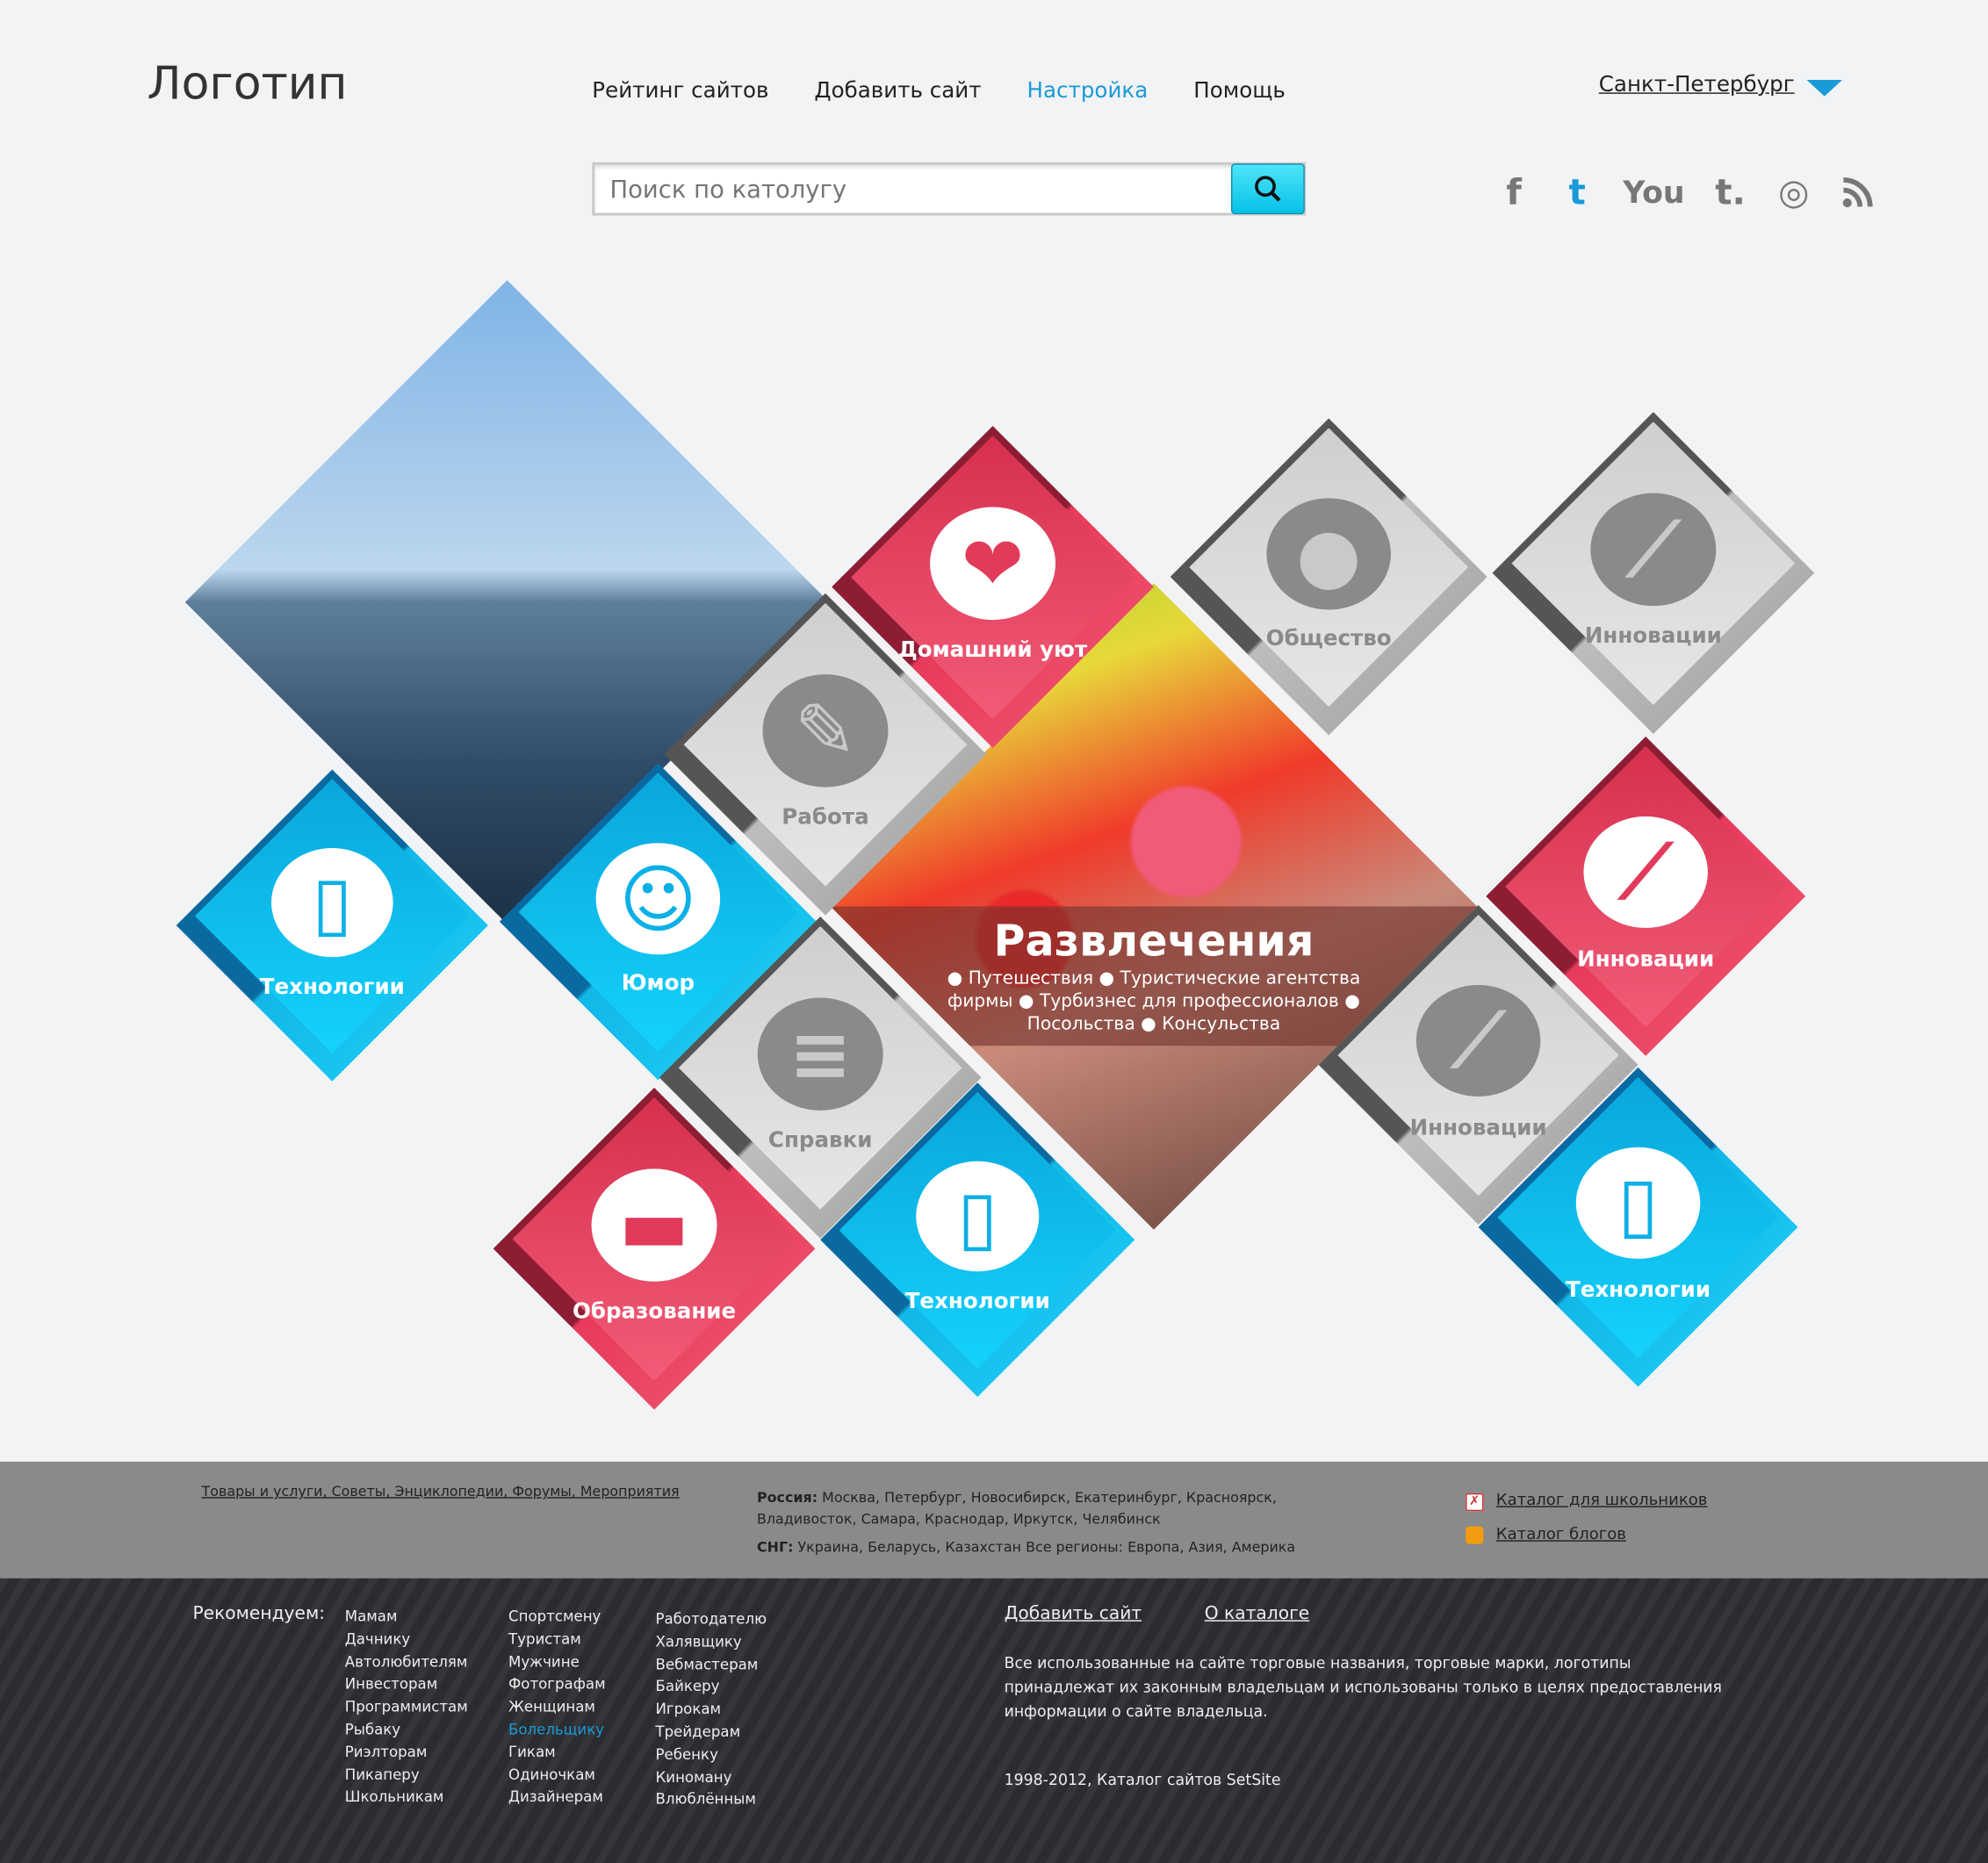  I want to click on recommend-link: Трейдерам, so click(711, 1733).